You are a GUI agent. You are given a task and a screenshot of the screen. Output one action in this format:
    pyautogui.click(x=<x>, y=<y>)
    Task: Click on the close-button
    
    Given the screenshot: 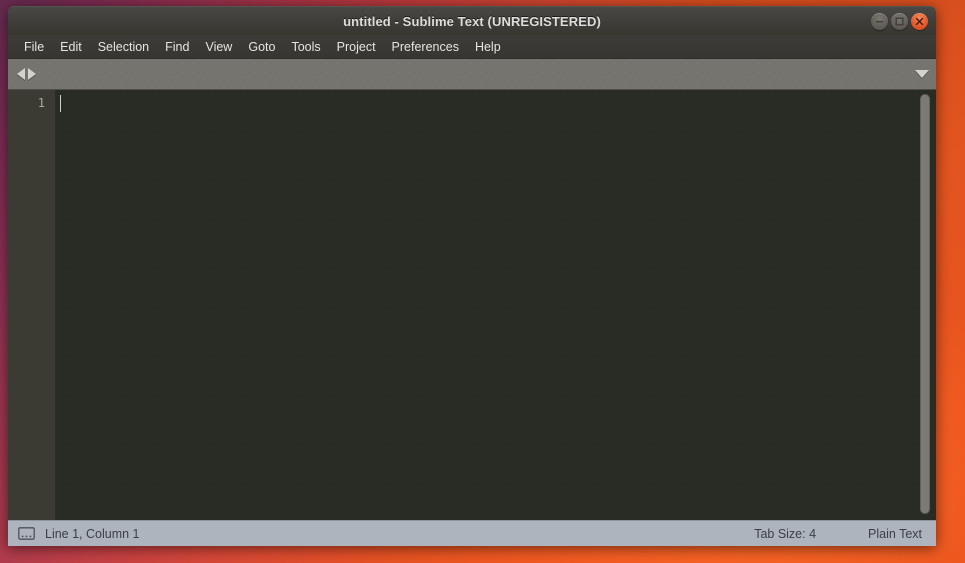 What is the action you would take?
    pyautogui.click(x=919, y=21)
    